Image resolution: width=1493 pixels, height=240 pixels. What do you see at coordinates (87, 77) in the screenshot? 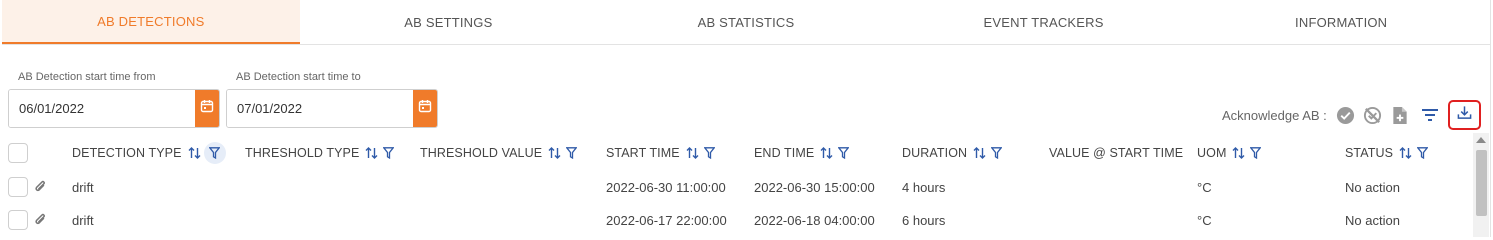
I see `start-from-label: AB Detection start time from` at bounding box center [87, 77].